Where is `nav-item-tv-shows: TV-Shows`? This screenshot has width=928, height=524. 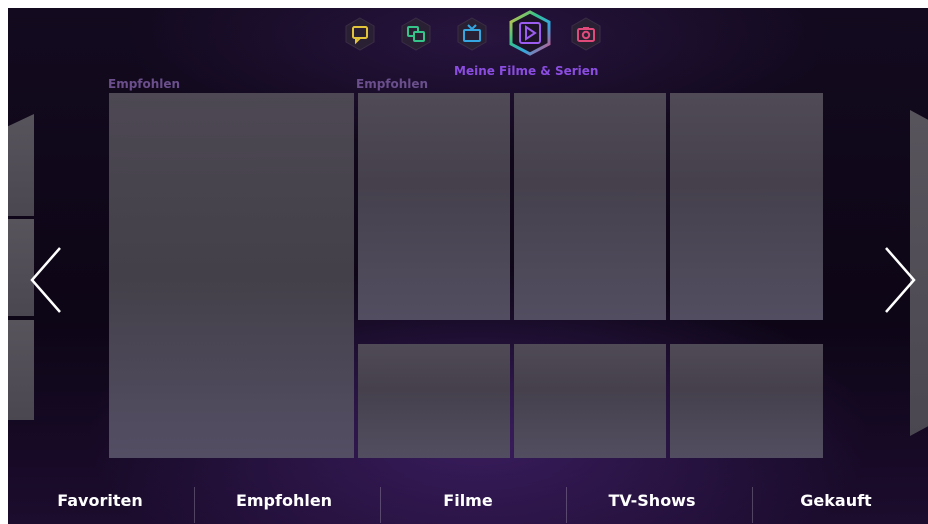 nav-item-tv-shows: TV-Shows is located at coordinates (652, 501).